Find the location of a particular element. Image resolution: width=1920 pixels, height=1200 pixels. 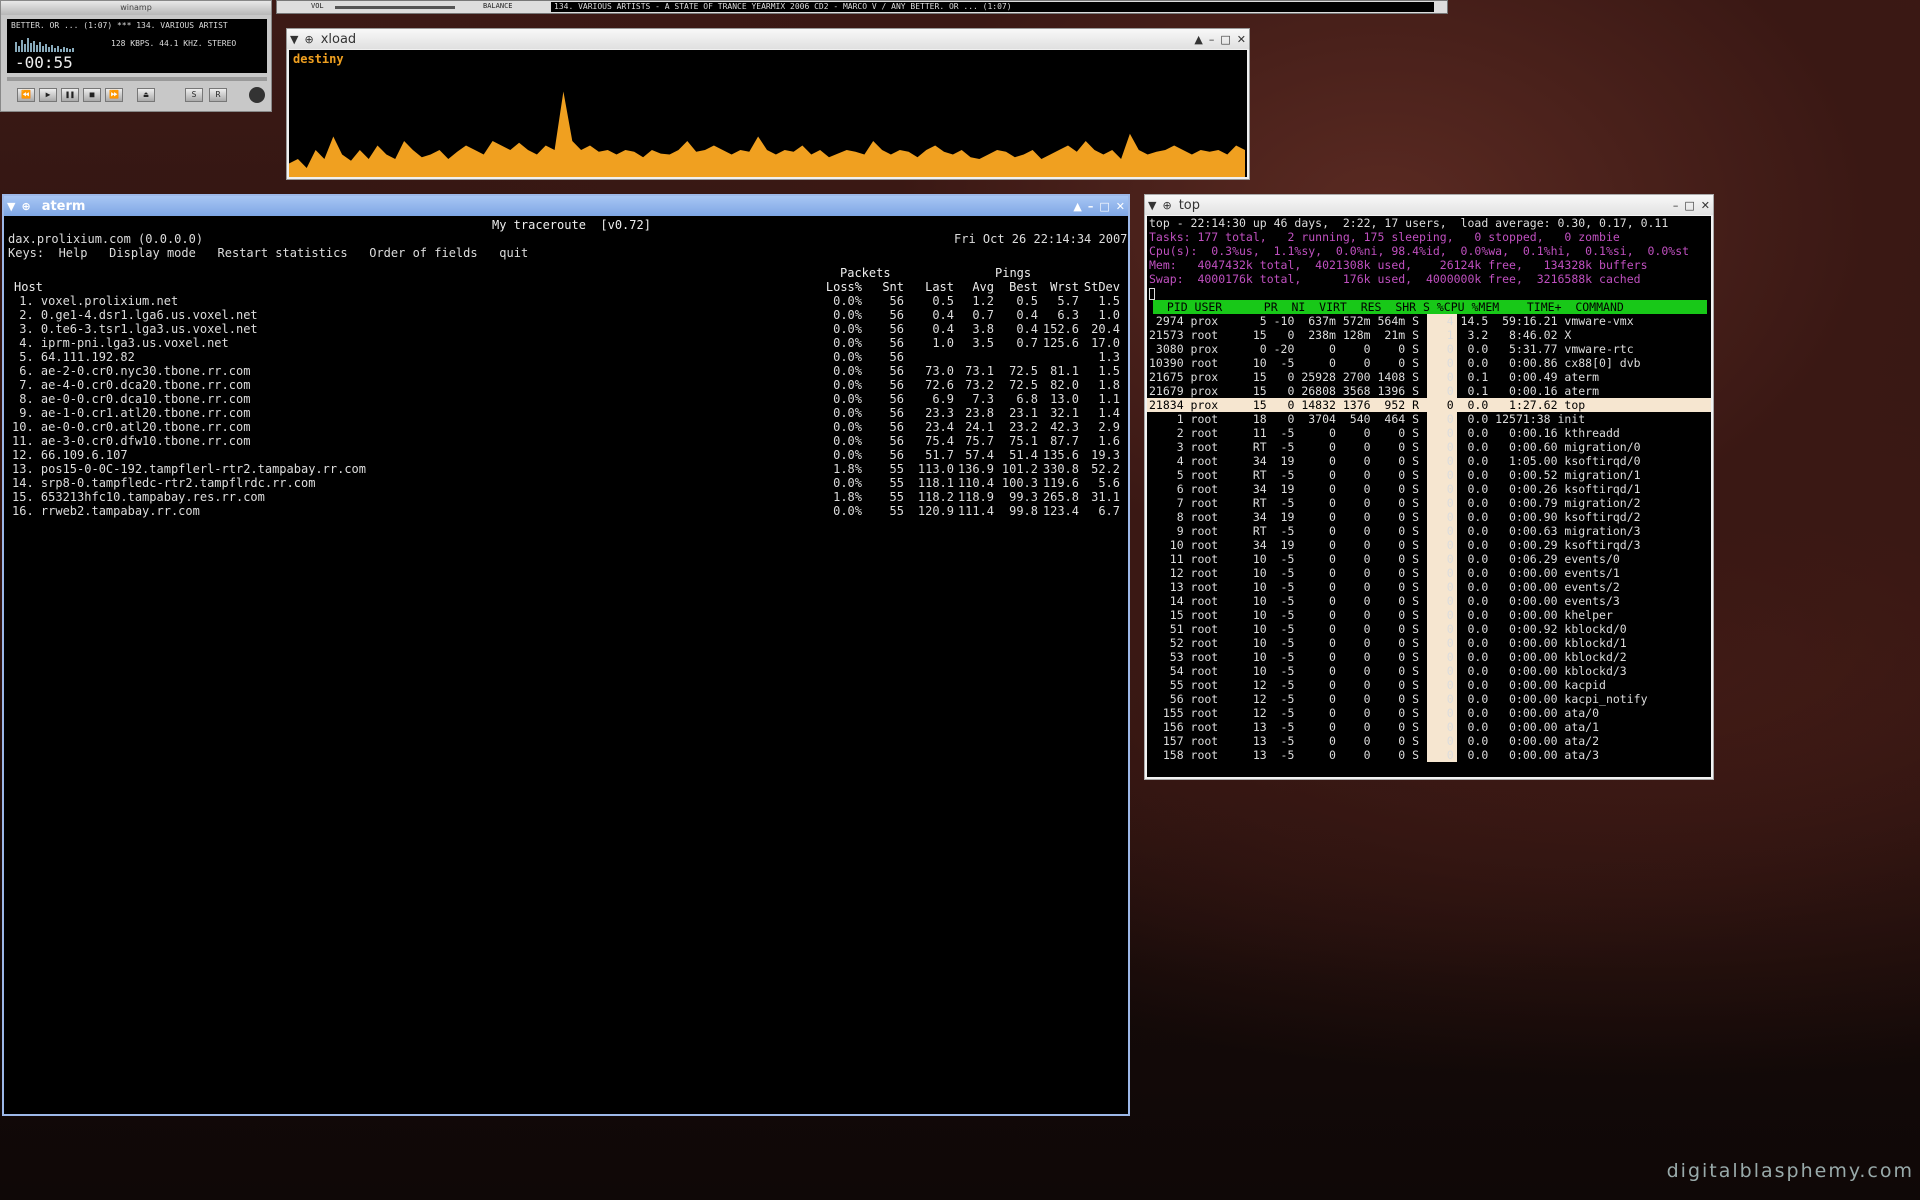

next-button: ⏩ is located at coordinates (114, 95).